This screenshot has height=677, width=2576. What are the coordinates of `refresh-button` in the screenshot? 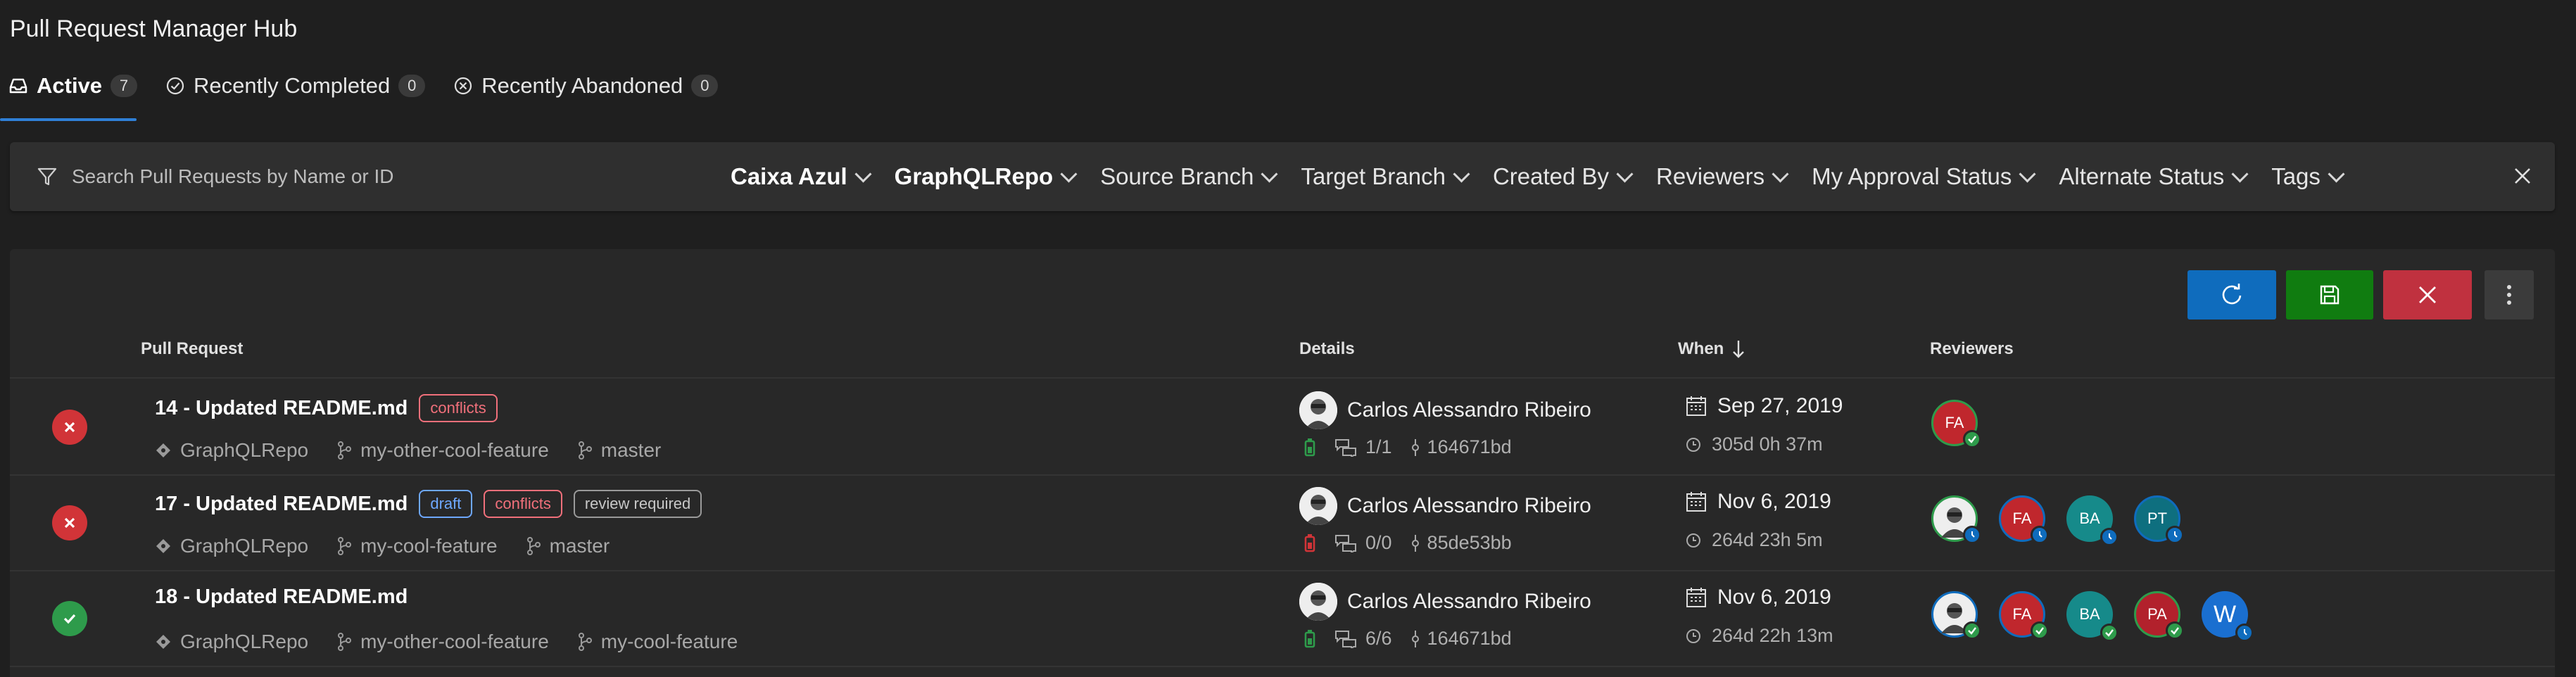 It's located at (2231, 294).